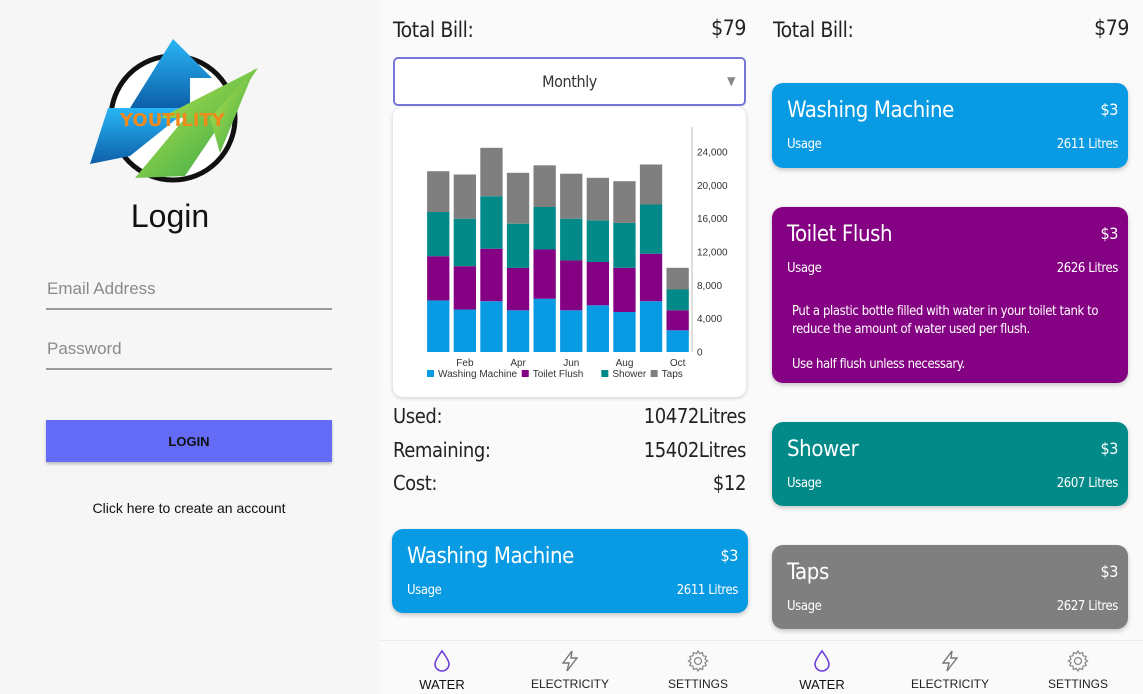  I want to click on password-field, so click(189, 352).